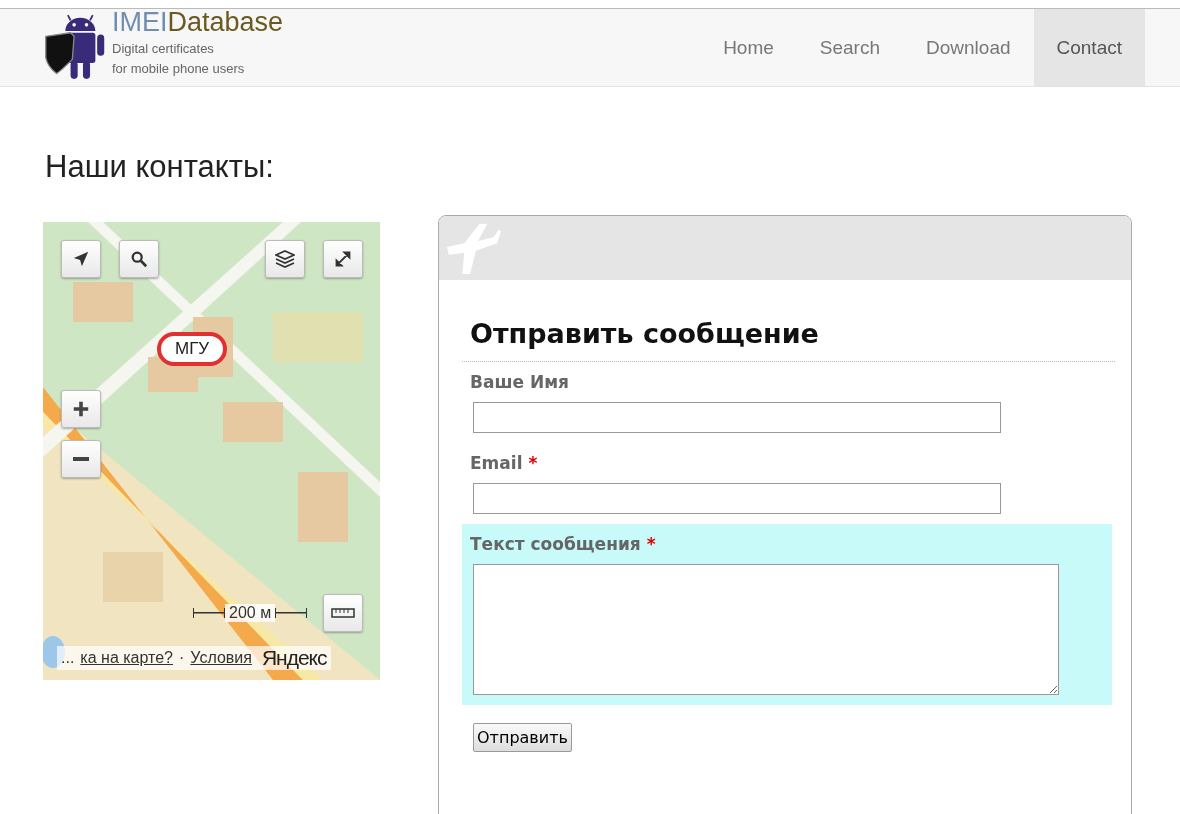 The height and width of the screenshot is (814, 1180). What do you see at coordinates (788, 340) in the screenshot?
I see `form-title: Отправить сообщение` at bounding box center [788, 340].